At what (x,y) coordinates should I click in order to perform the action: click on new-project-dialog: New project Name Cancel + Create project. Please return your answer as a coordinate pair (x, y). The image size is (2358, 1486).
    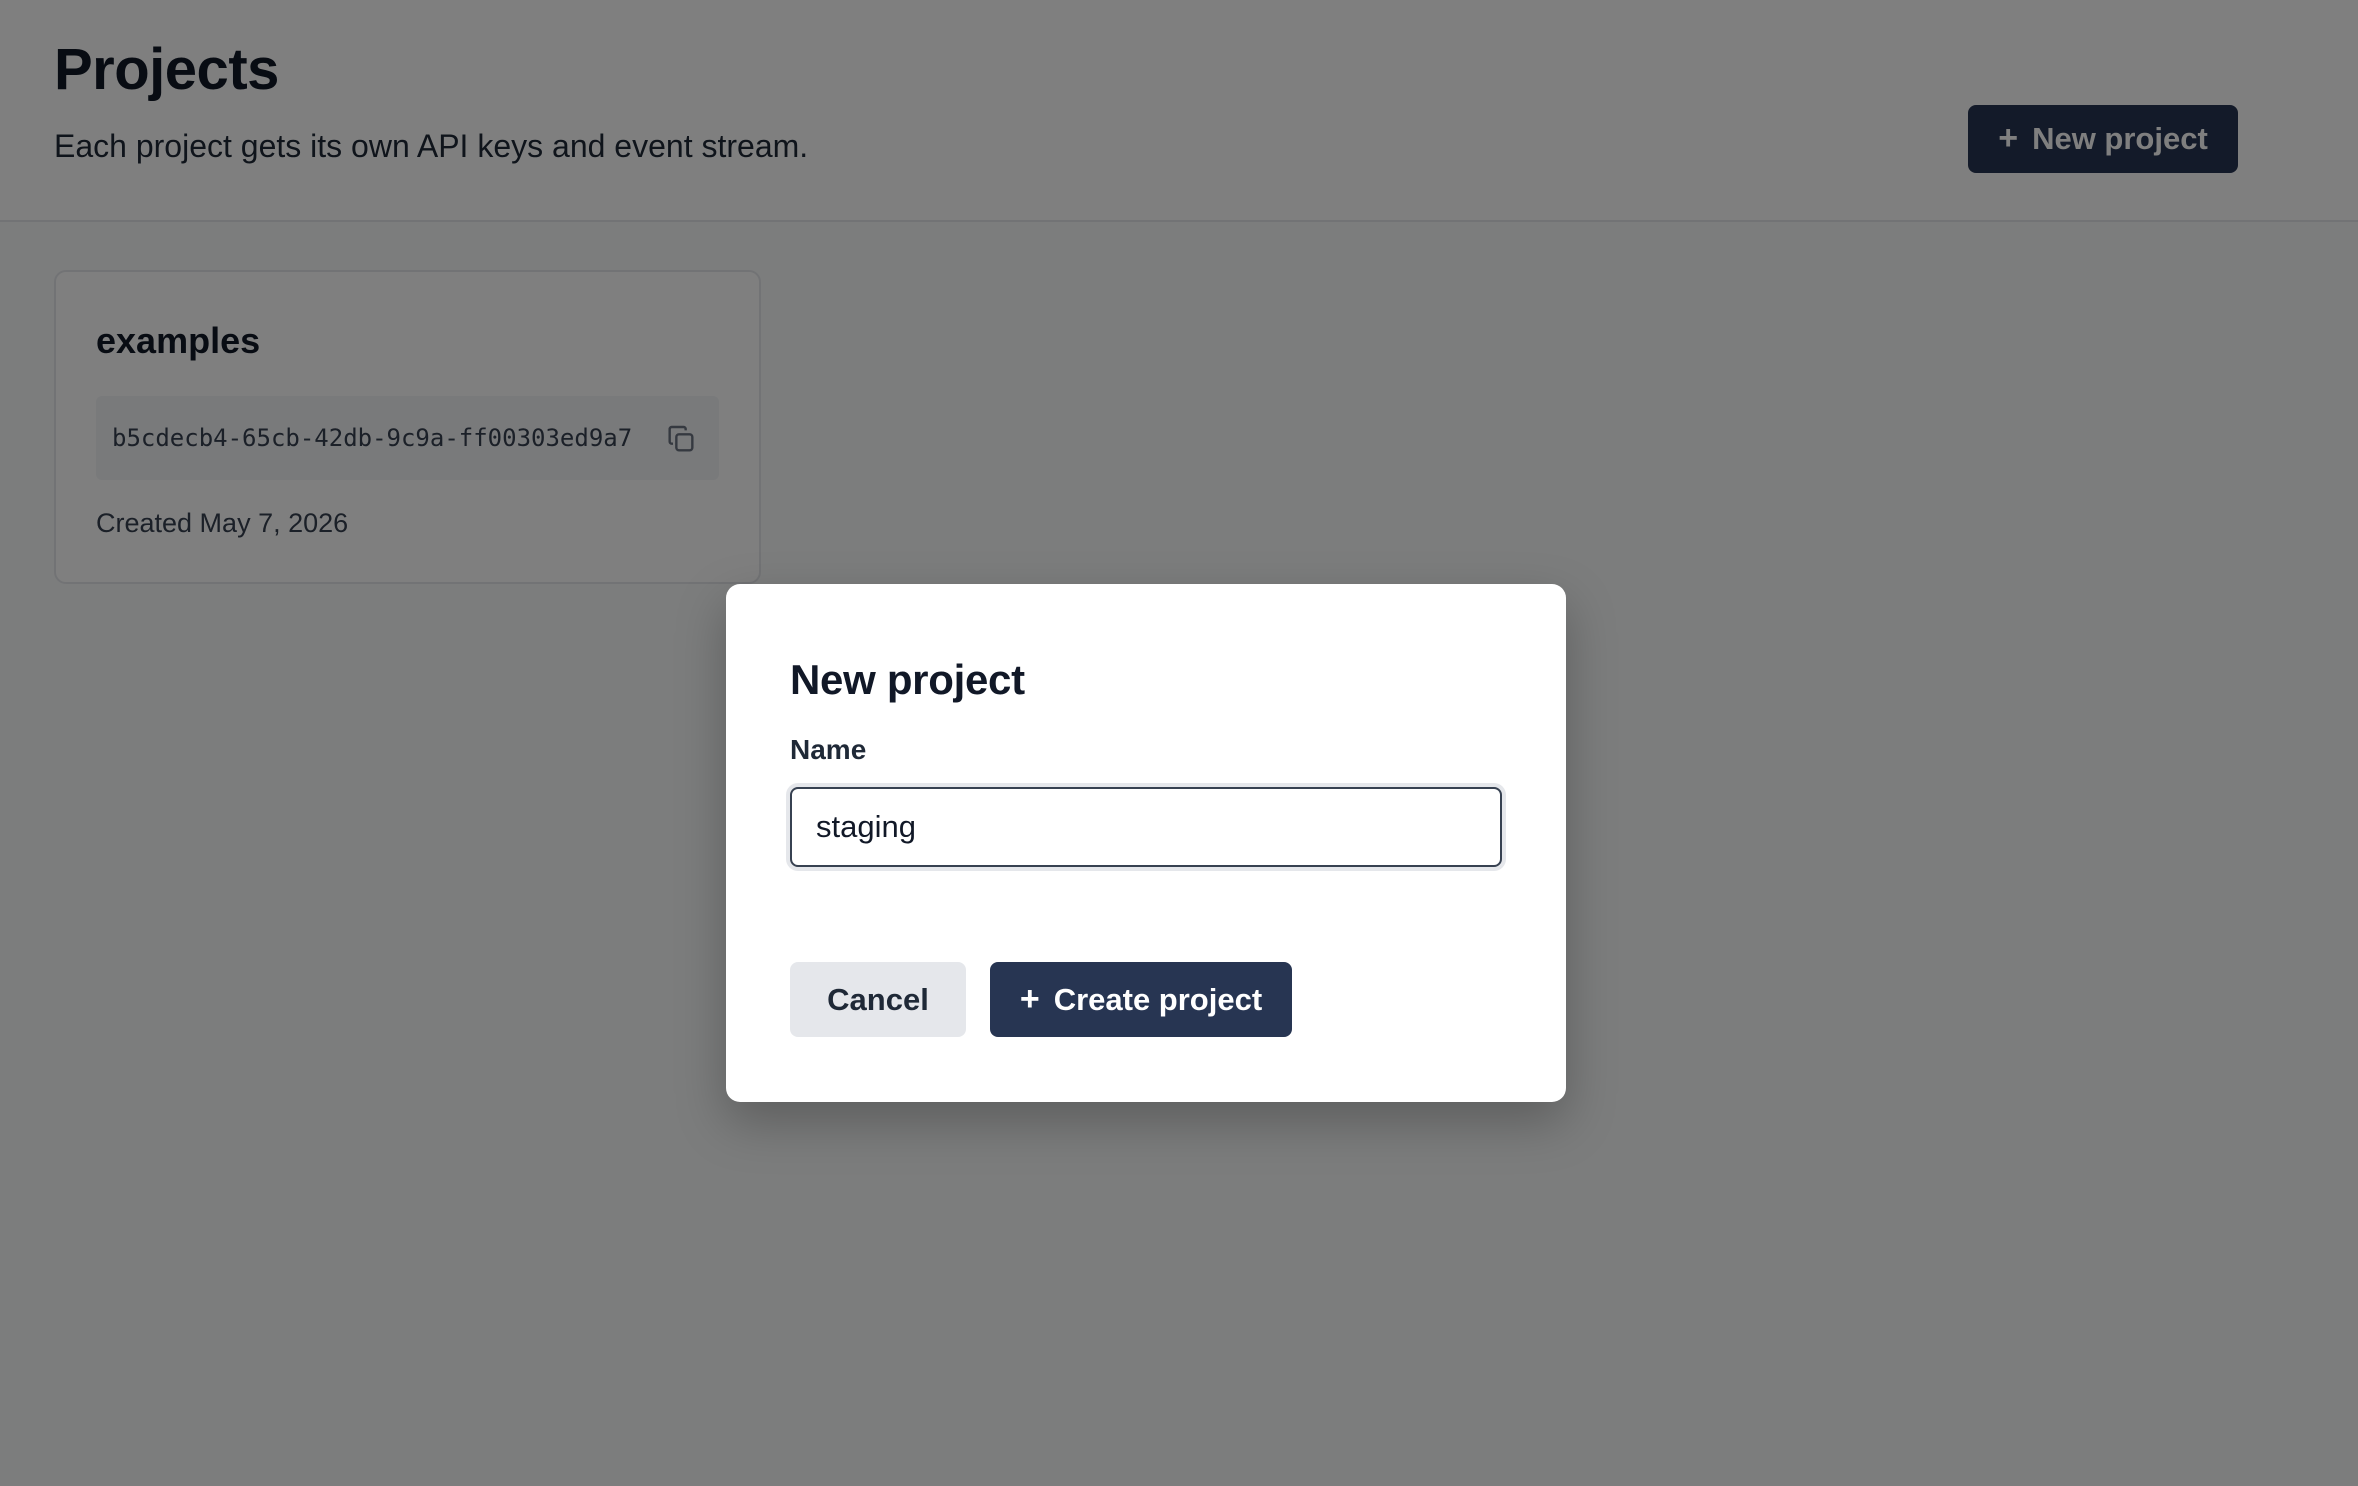
    Looking at the image, I should click on (1146, 843).